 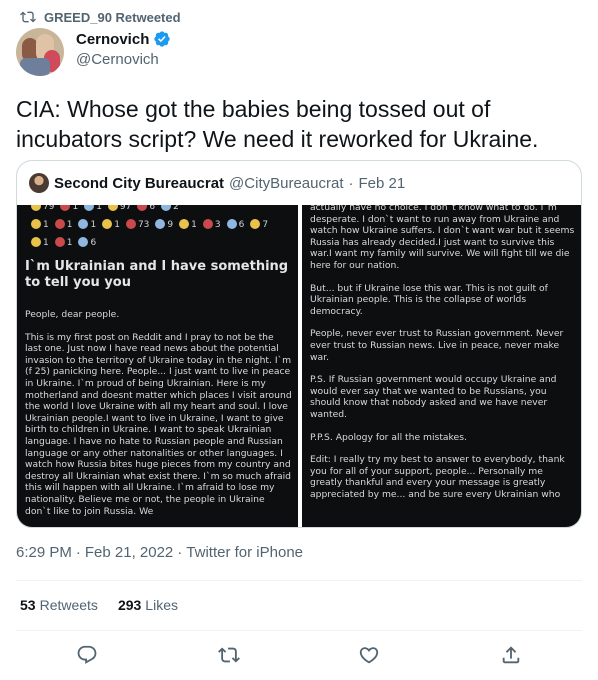 I want to click on post-paragraph: P.P.S. Apology for all the mistakes., so click(x=388, y=437).